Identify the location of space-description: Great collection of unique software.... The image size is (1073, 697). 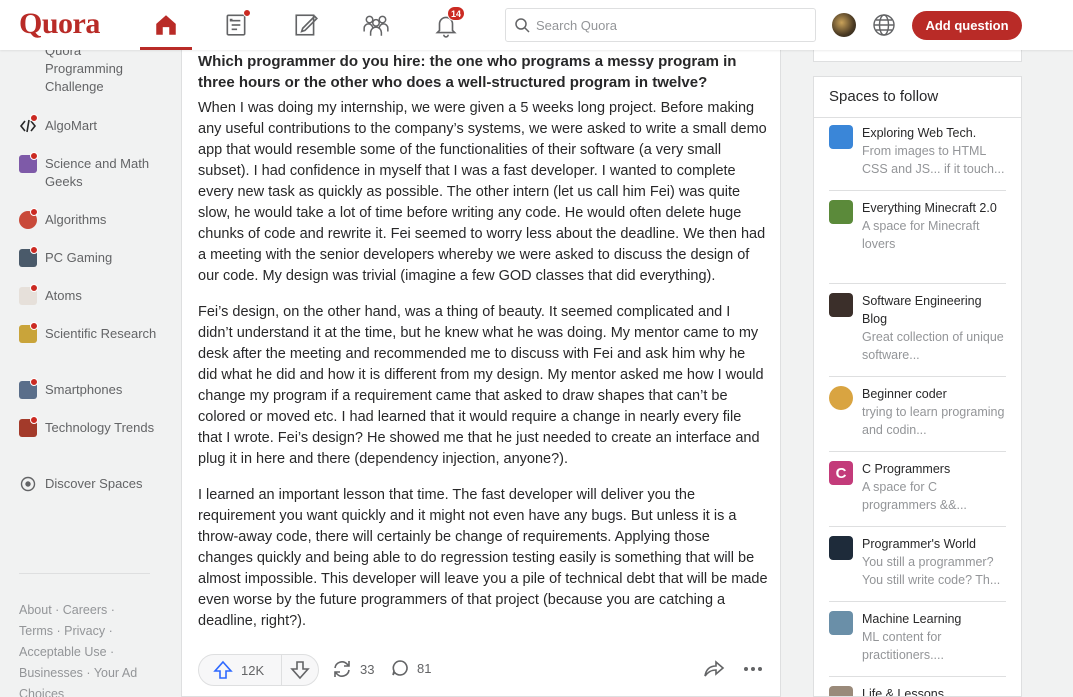
(933, 346).